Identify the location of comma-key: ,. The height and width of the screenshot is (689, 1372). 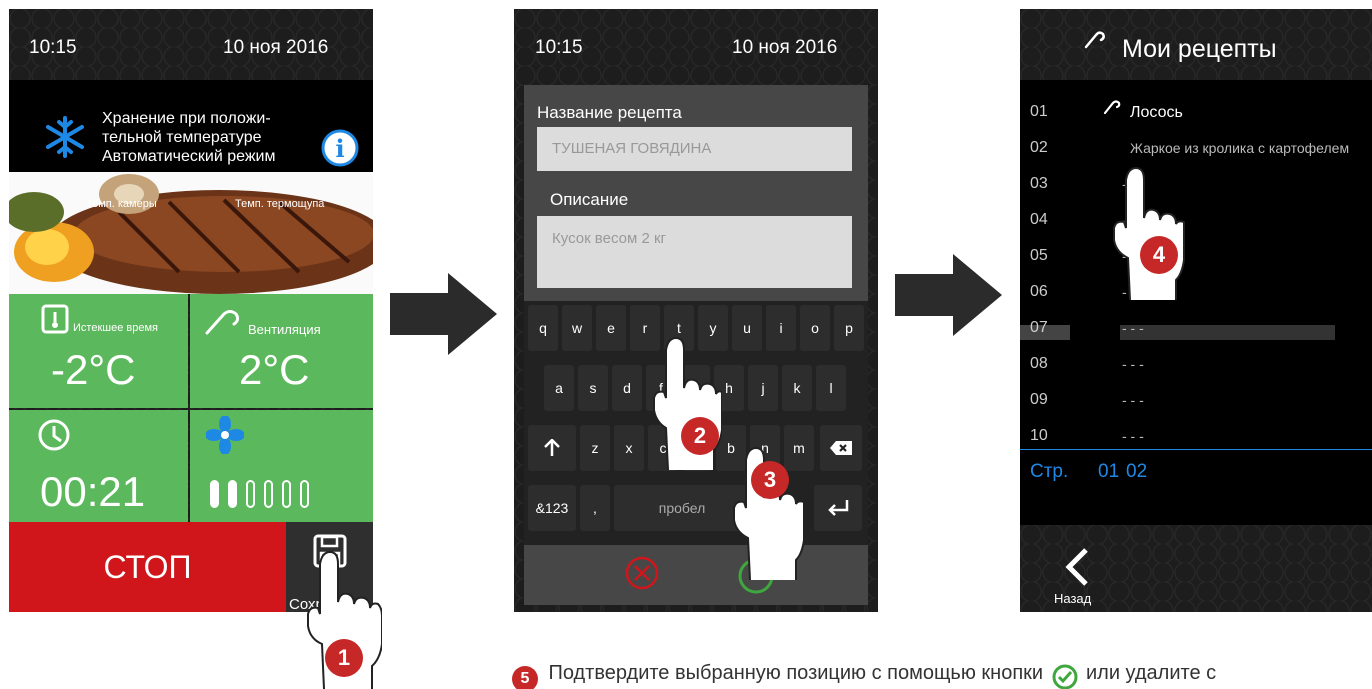
(595, 508).